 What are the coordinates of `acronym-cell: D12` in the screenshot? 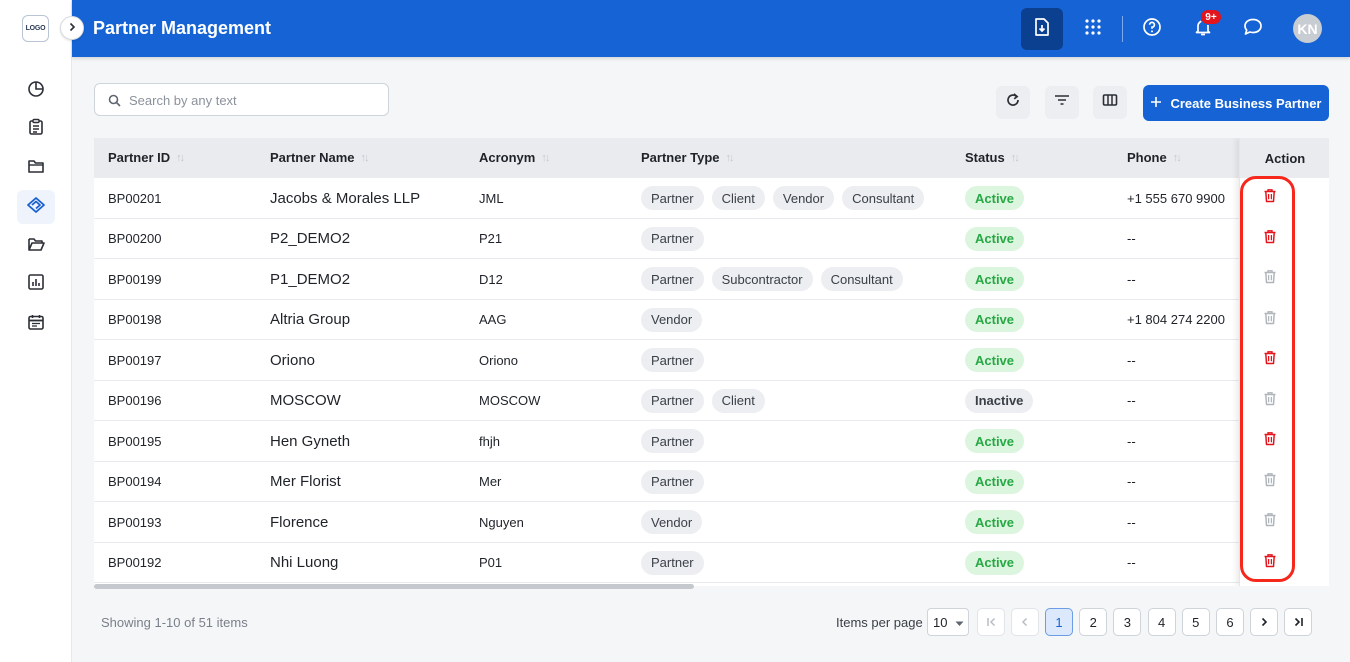 It's located at (491, 279).